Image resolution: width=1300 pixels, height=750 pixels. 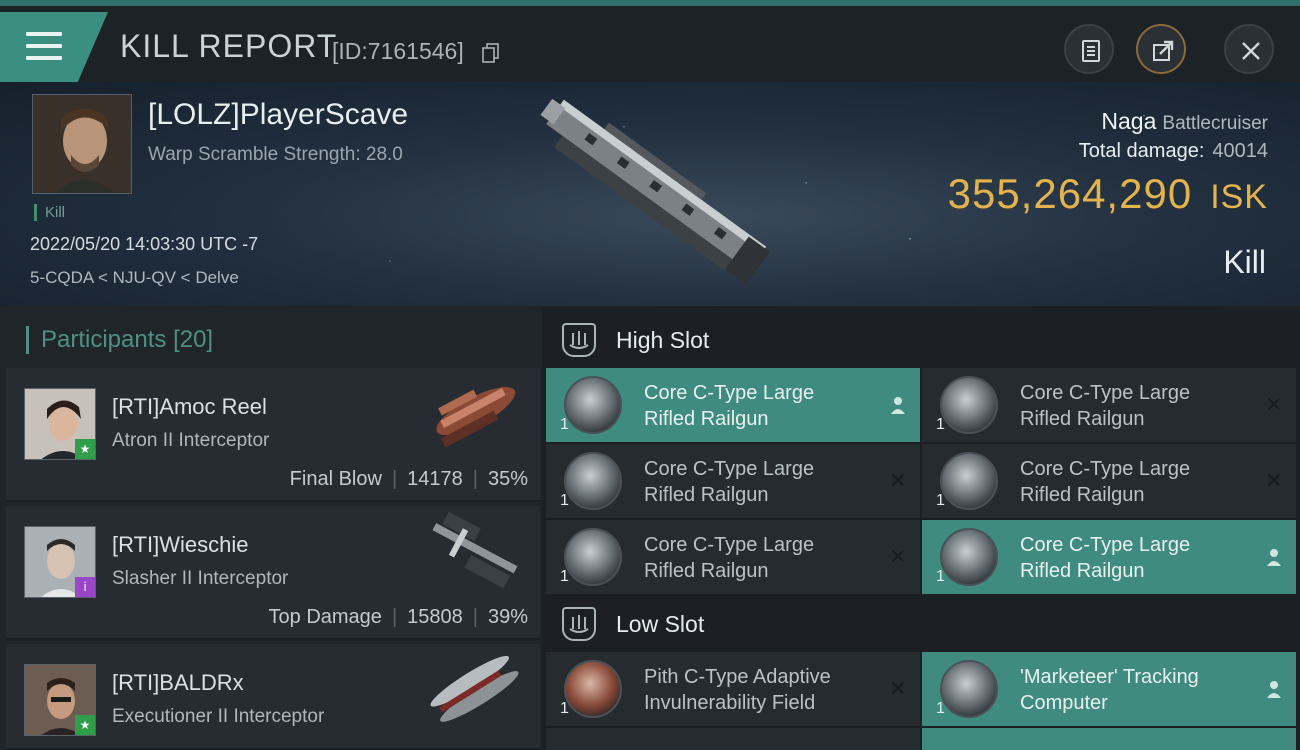 I want to click on high-slot-icon, so click(x=579, y=340).